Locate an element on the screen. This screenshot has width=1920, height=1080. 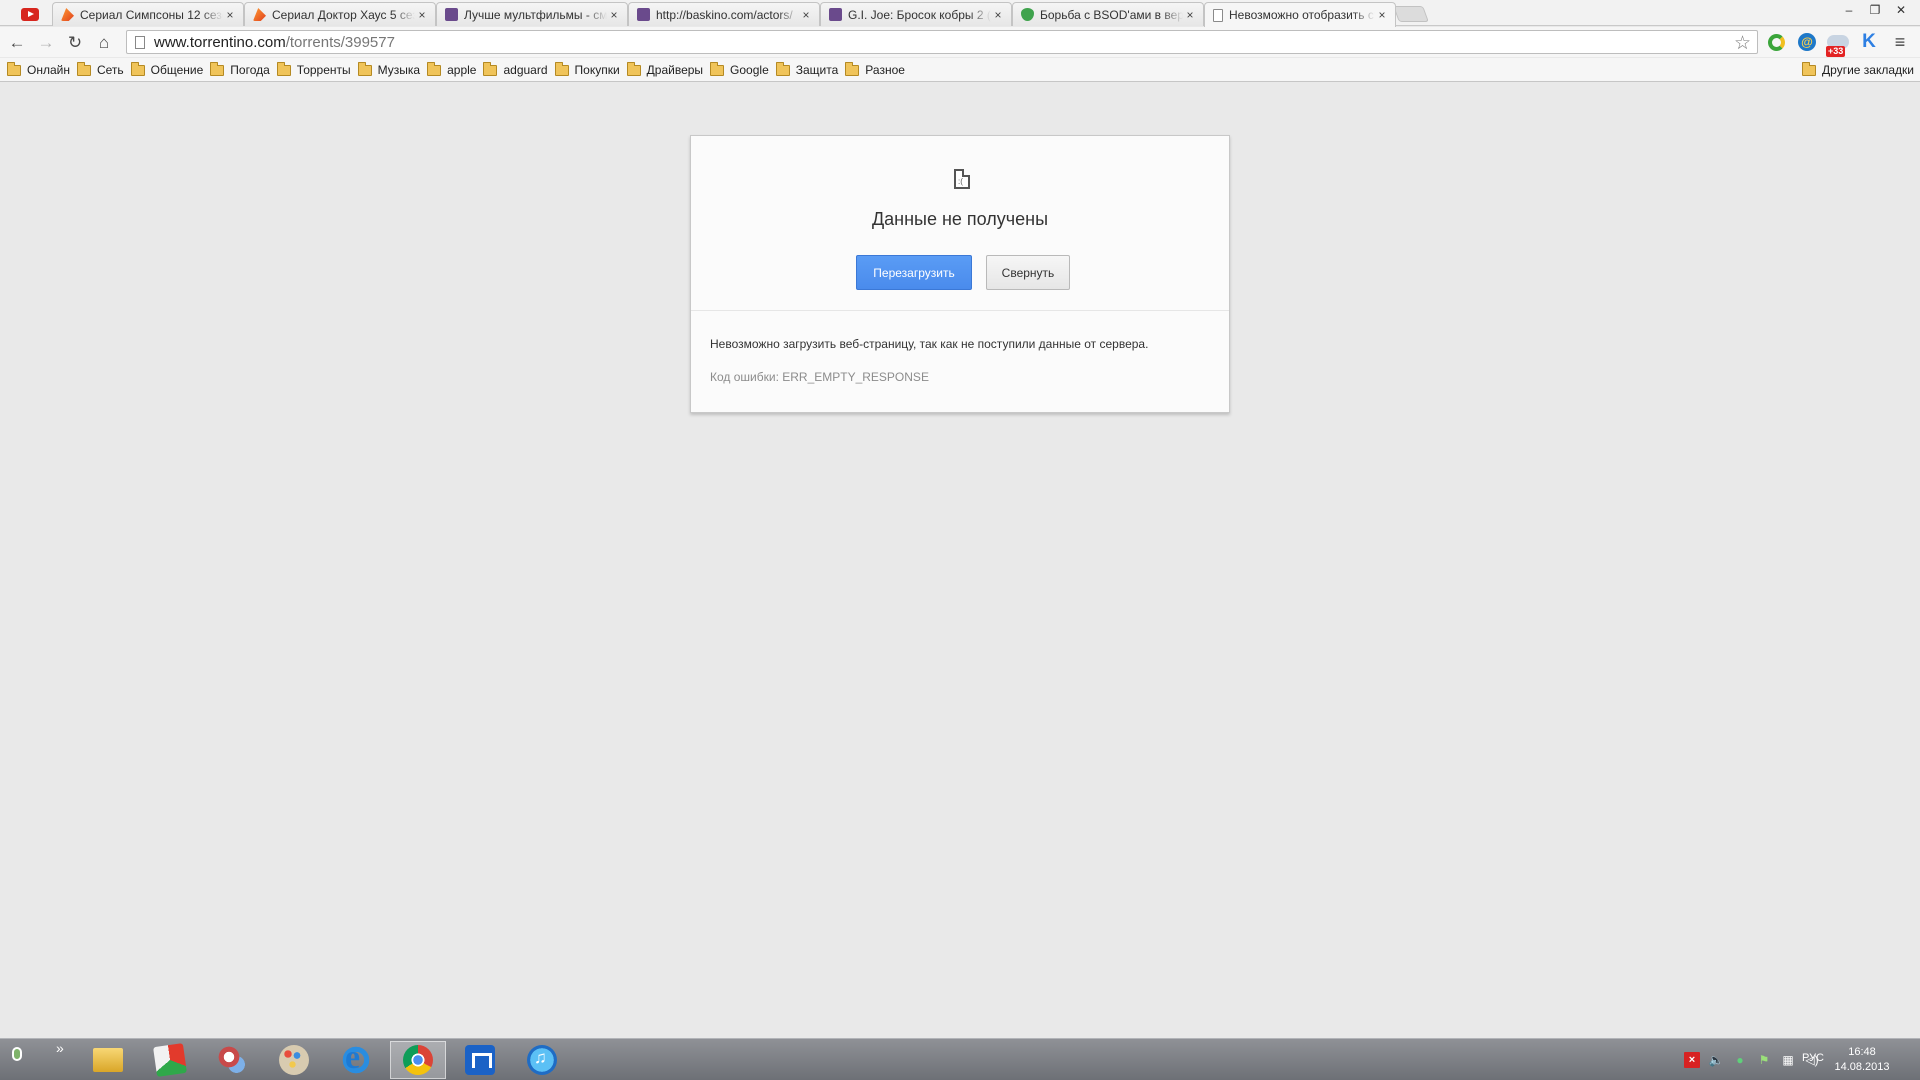
tray-alert-icon: × is located at coordinates (1692, 1060).